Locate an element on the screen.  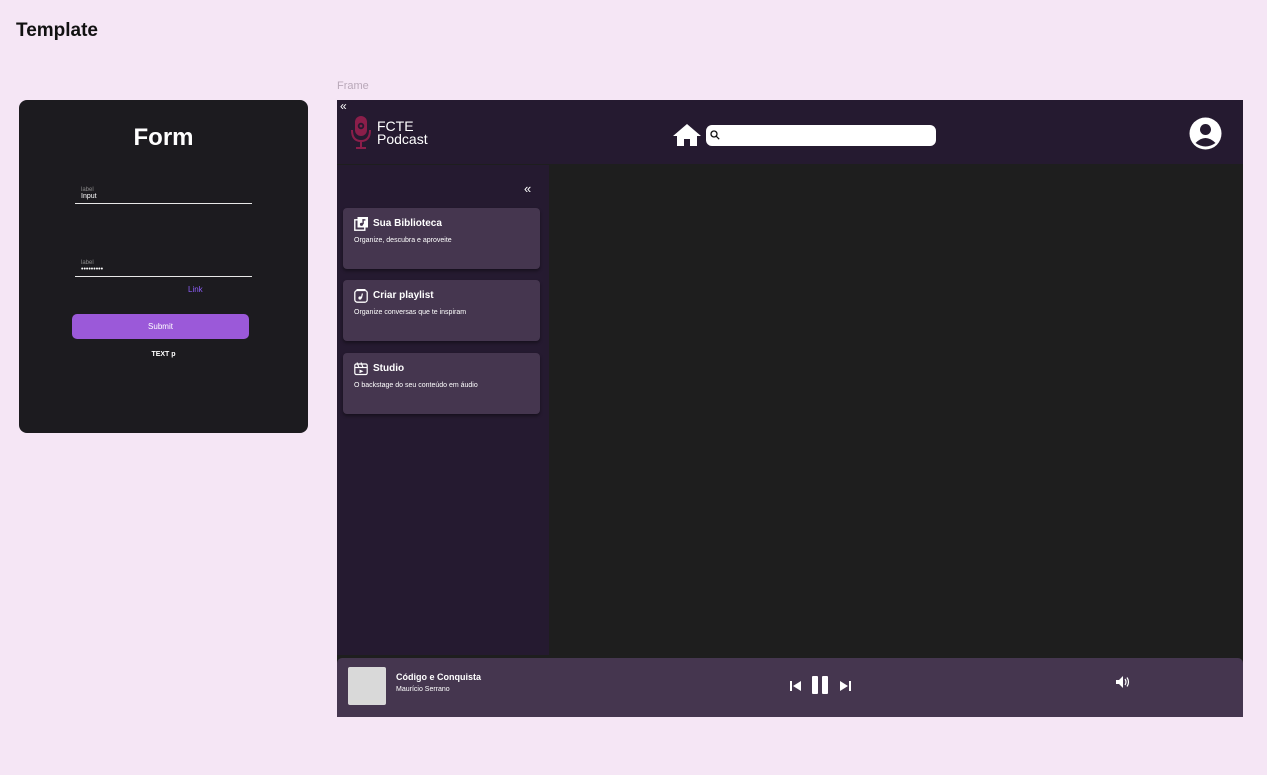
volume-icon is located at coordinates (1123, 682).